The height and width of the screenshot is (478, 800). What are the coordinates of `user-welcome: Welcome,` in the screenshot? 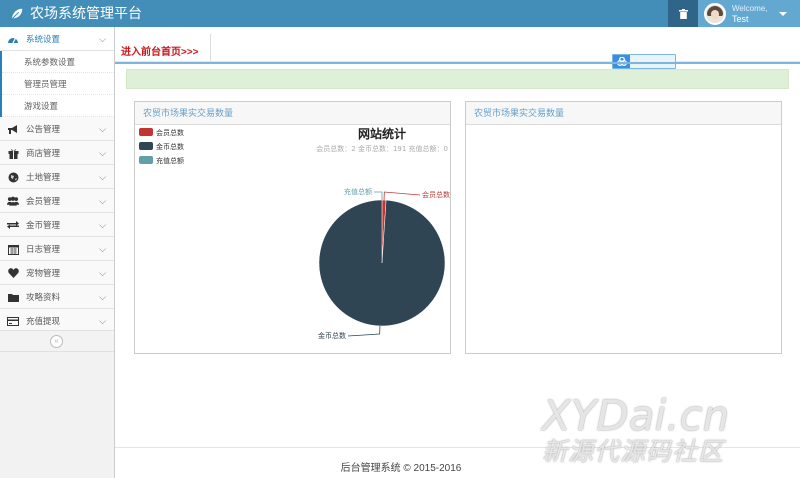 It's located at (750, 8).